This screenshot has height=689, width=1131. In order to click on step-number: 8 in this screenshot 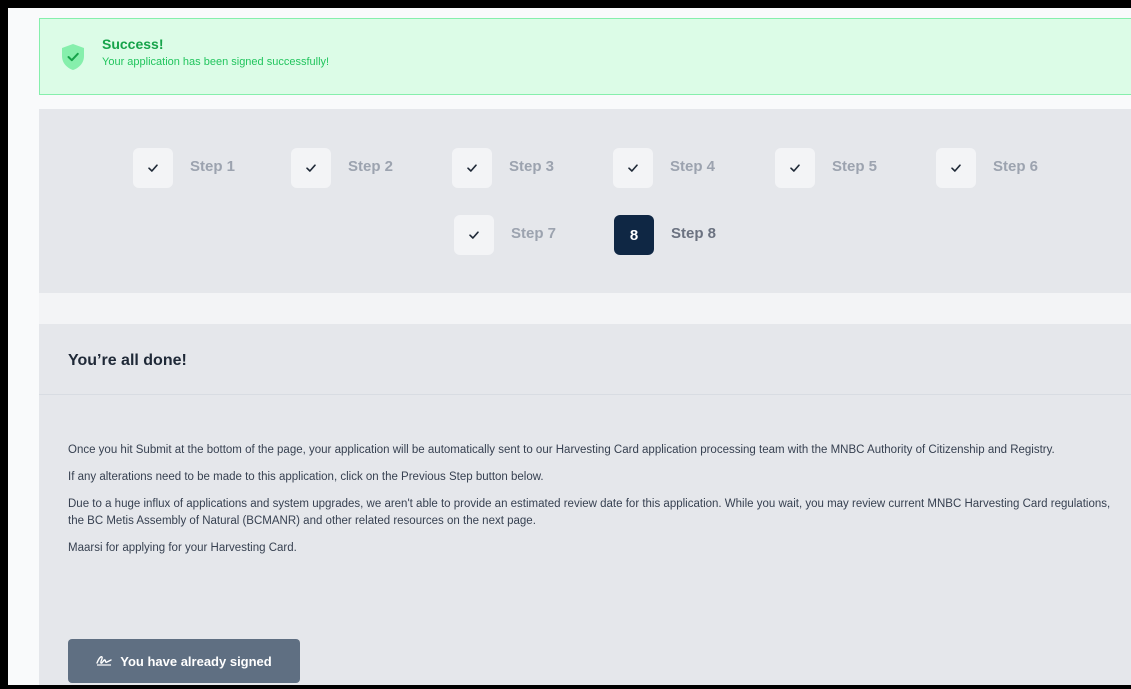, I will do `click(634, 235)`.